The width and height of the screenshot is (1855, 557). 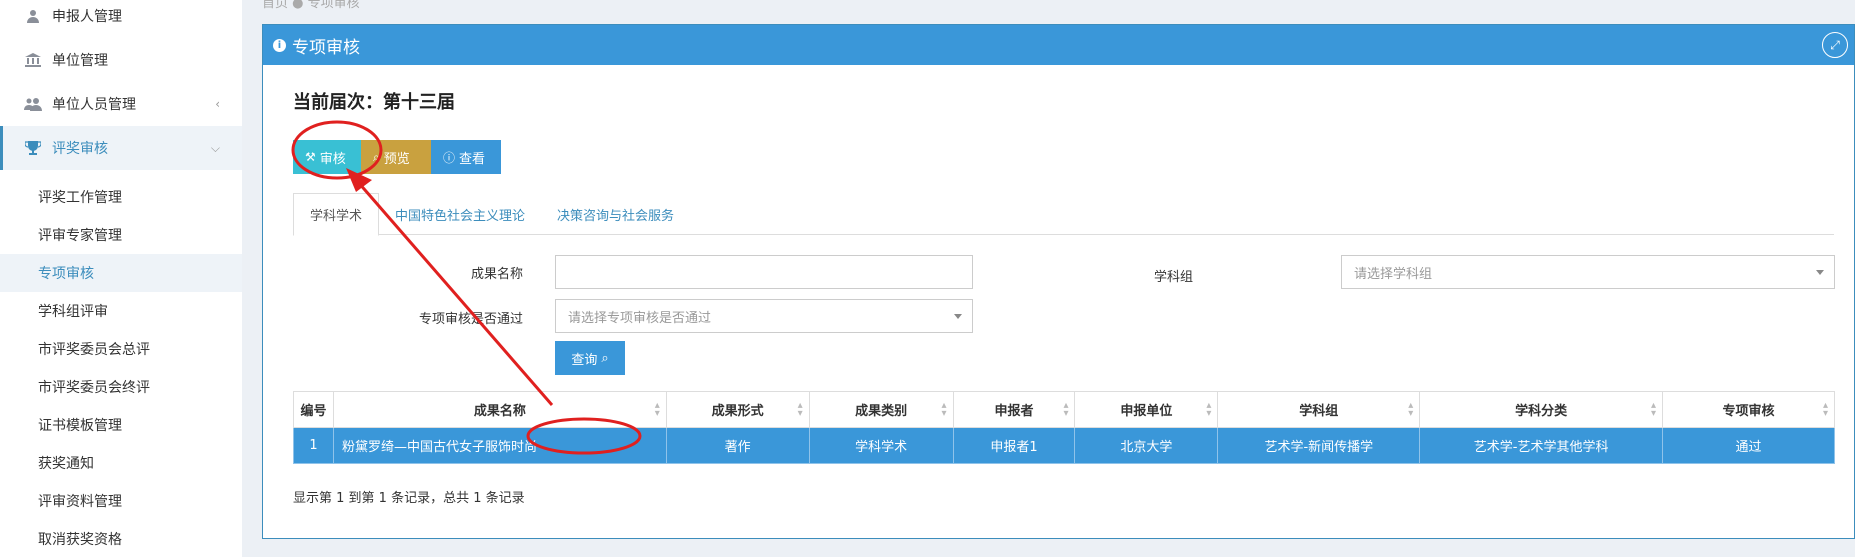 What do you see at coordinates (1541, 409) in the screenshot?
I see `table-header: 学科分类 ▴ ▾` at bounding box center [1541, 409].